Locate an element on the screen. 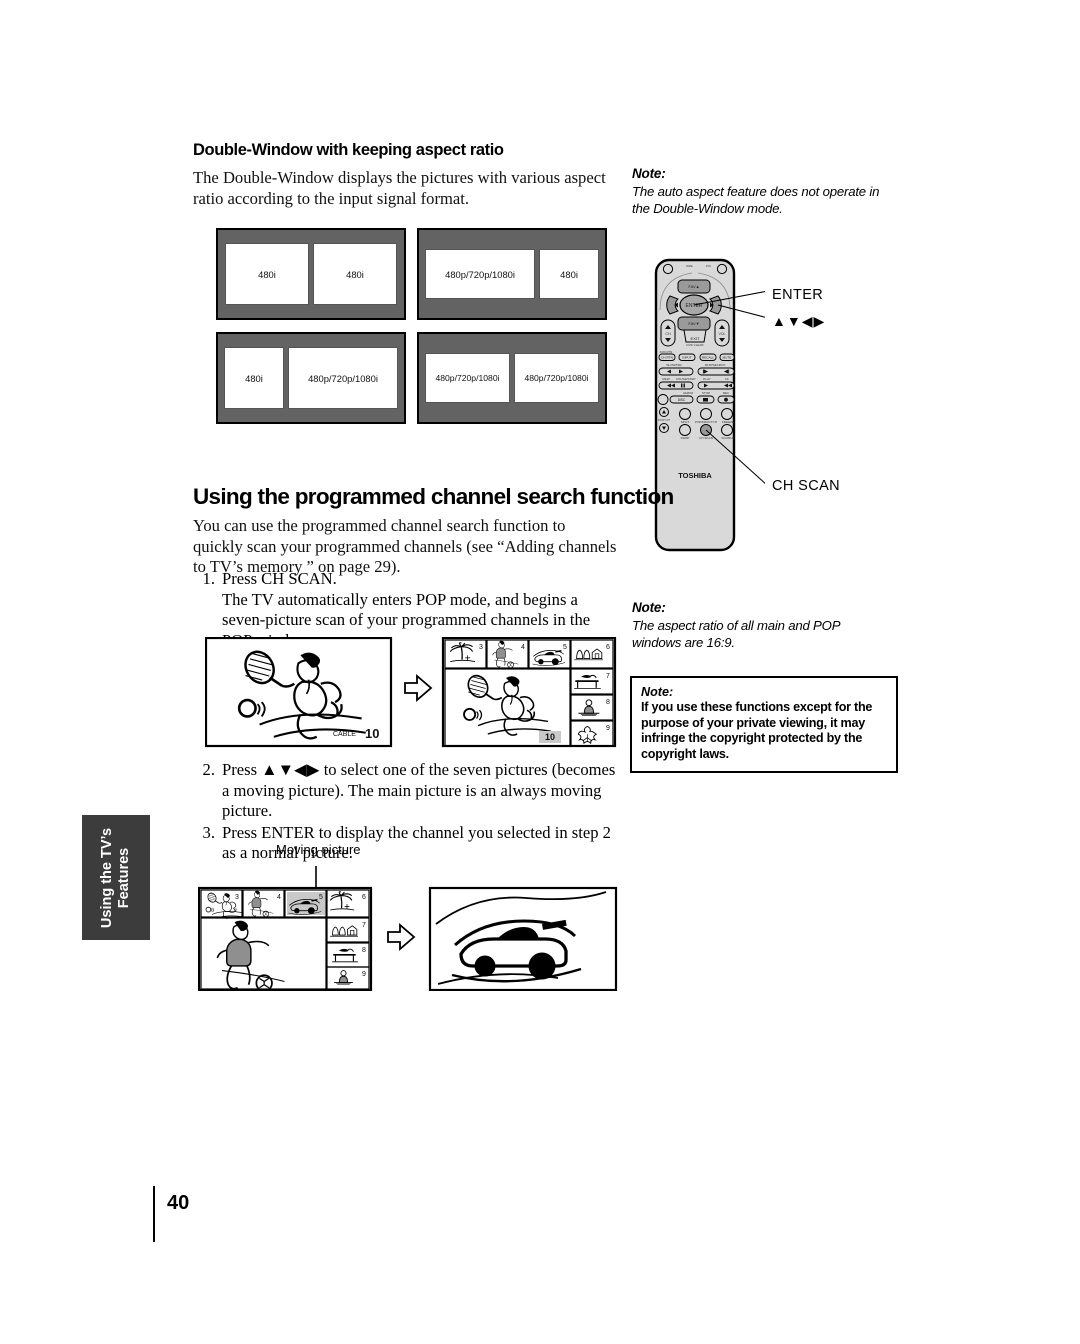 The height and width of the screenshot is (1344, 1080). diagram-box-4: 480p/720p/1080i 480p/720p/1080i is located at coordinates (512, 378).